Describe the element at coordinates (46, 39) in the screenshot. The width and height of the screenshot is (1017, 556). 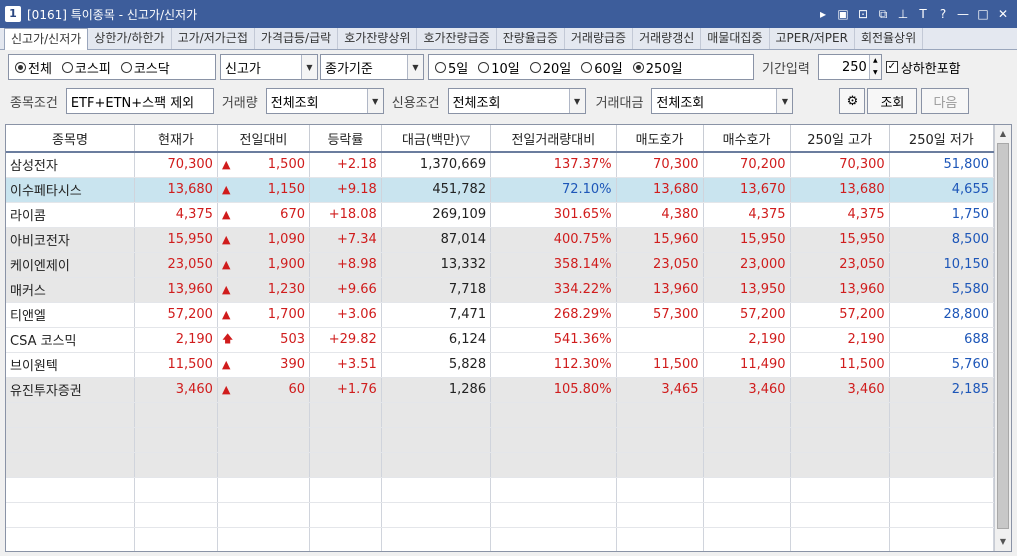
I see `tab-new-high-low: 신고가/신저가` at that location.